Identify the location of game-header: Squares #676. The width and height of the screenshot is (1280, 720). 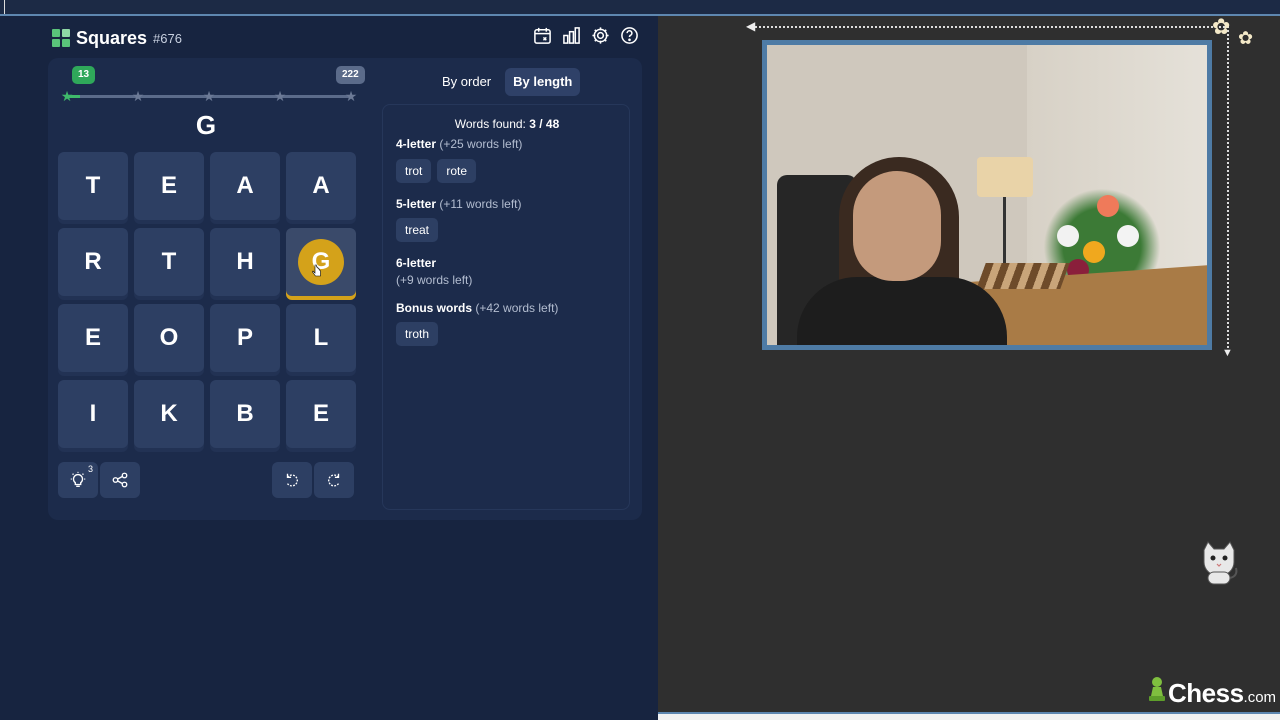
(117, 38).